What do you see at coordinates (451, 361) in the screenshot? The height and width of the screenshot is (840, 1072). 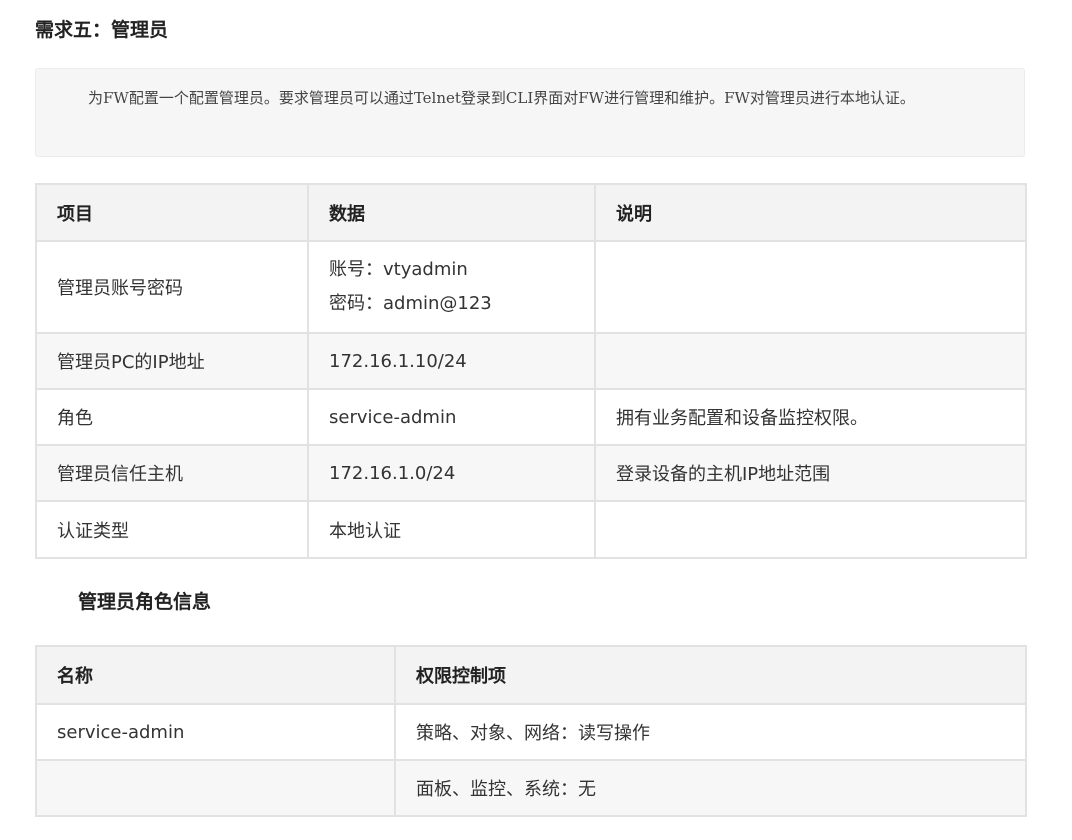 I see `row-data: 172.16.1.10/24` at bounding box center [451, 361].